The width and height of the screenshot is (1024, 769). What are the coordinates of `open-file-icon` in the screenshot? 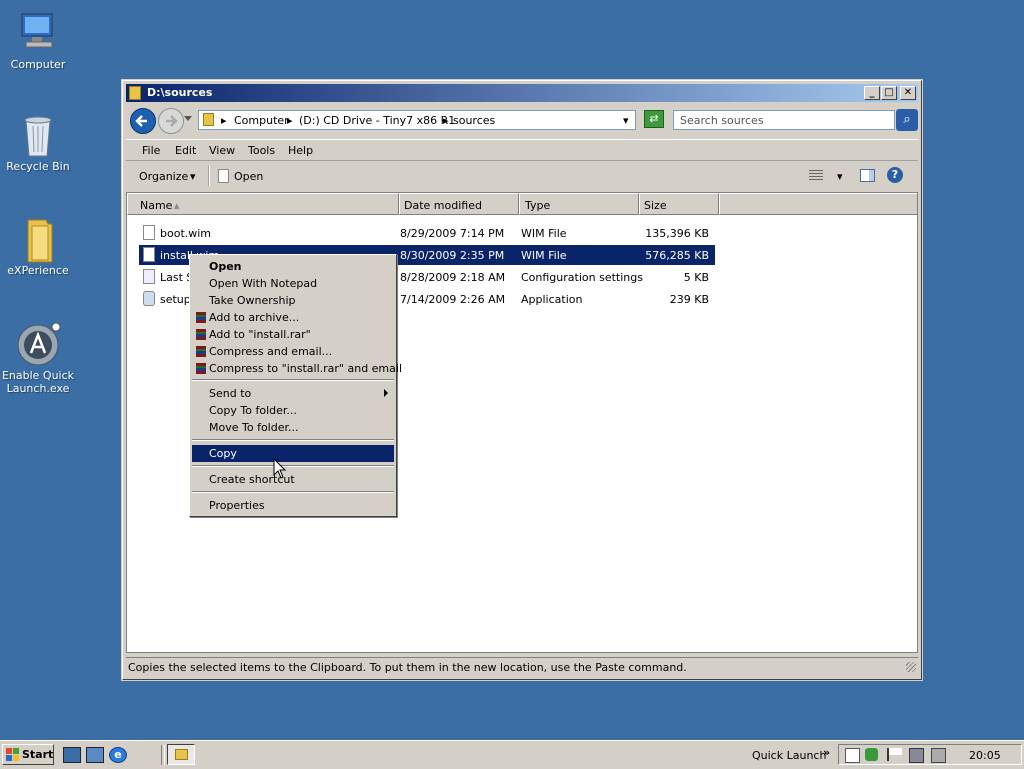 It's located at (223, 176).